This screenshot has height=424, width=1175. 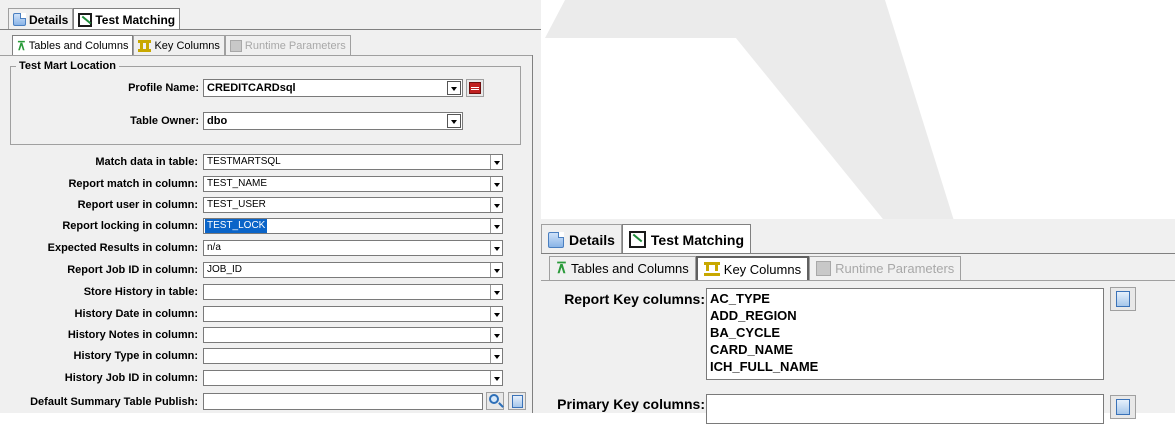 I want to click on report-job-id-dropdown: JOB_ID, so click(x=353, y=270).